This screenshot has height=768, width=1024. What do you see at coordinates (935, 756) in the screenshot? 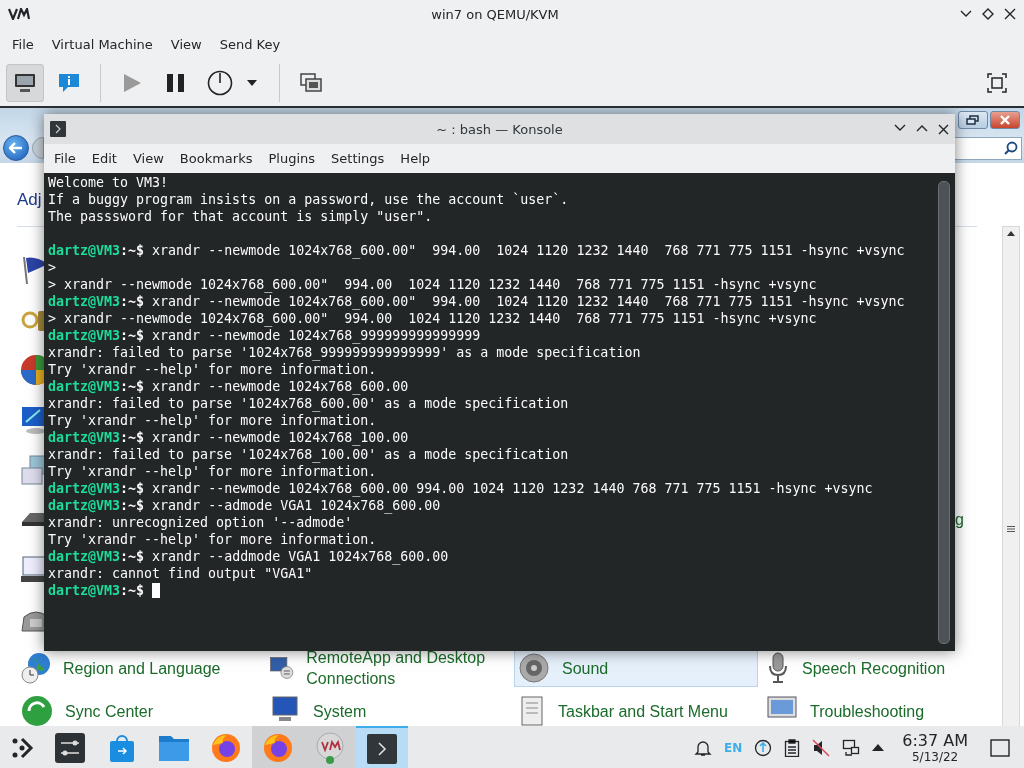
I see `clock-date: 5/13/22` at bounding box center [935, 756].